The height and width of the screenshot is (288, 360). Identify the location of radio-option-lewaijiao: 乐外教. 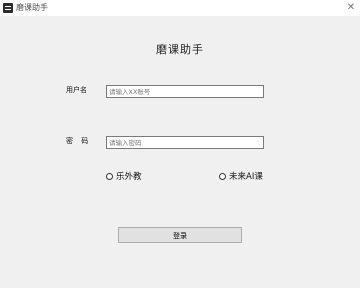
(124, 176).